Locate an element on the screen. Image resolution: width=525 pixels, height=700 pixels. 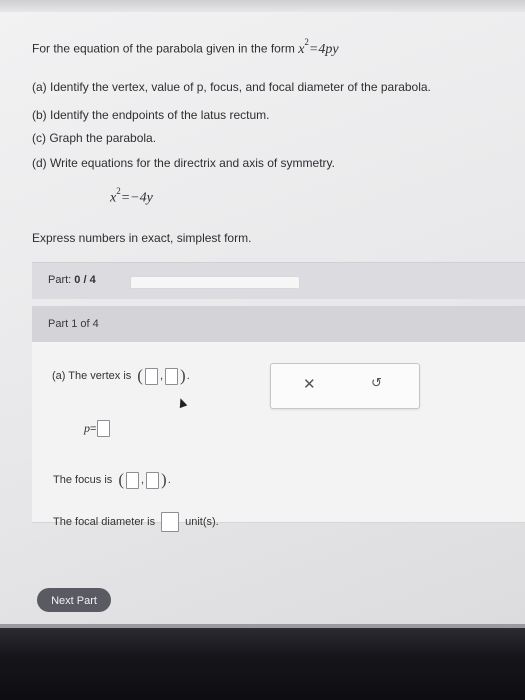
p-equals: = is located at coordinates (93, 428).